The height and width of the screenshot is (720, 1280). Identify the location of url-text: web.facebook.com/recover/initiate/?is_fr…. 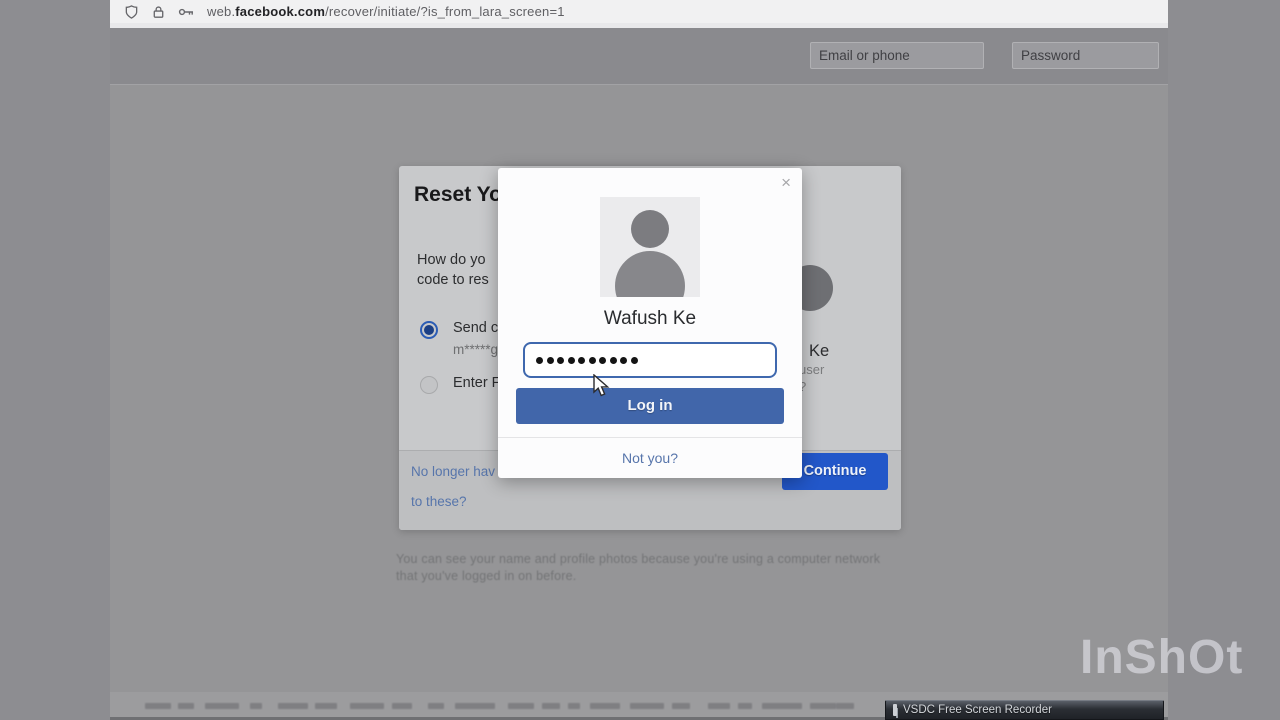
(386, 11).